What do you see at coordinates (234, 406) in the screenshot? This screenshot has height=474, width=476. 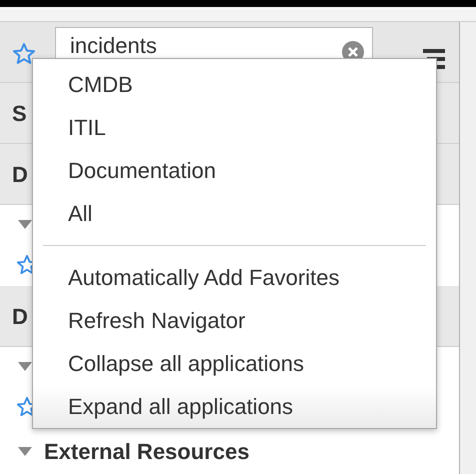 I see `menu-item: Expand all applications` at bounding box center [234, 406].